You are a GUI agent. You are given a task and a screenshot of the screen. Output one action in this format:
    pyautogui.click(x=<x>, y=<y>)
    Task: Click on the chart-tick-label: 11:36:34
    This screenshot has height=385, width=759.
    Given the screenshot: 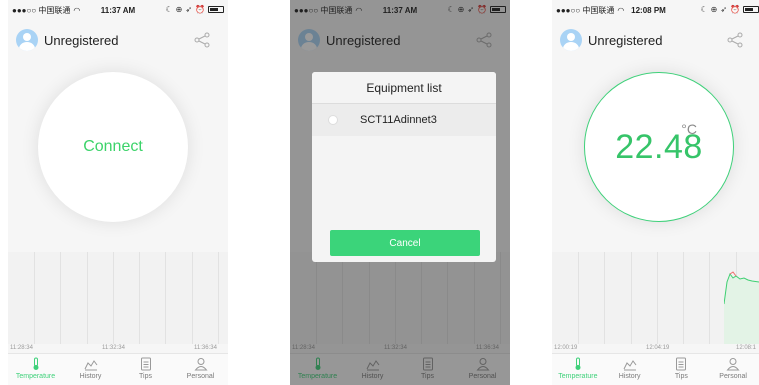 What is the action you would take?
    pyautogui.click(x=205, y=348)
    